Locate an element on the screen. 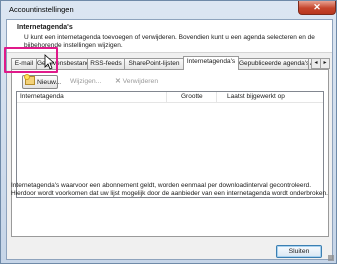  chevron-right-icon: ▸ is located at coordinates (325, 63).